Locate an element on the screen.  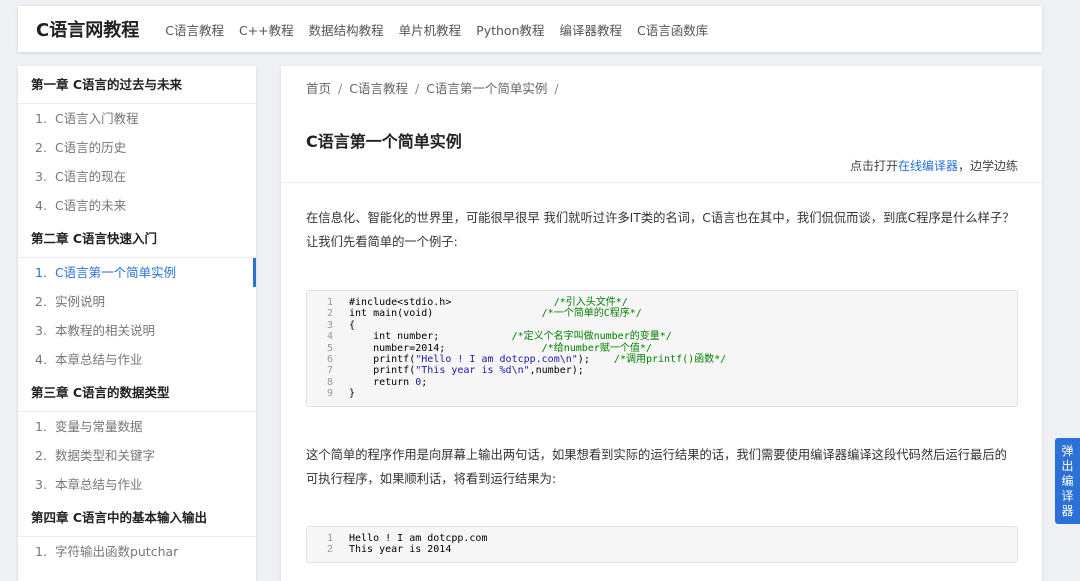
sidebar-lesson-item: 3. C语言的现在 is located at coordinates (137, 176).